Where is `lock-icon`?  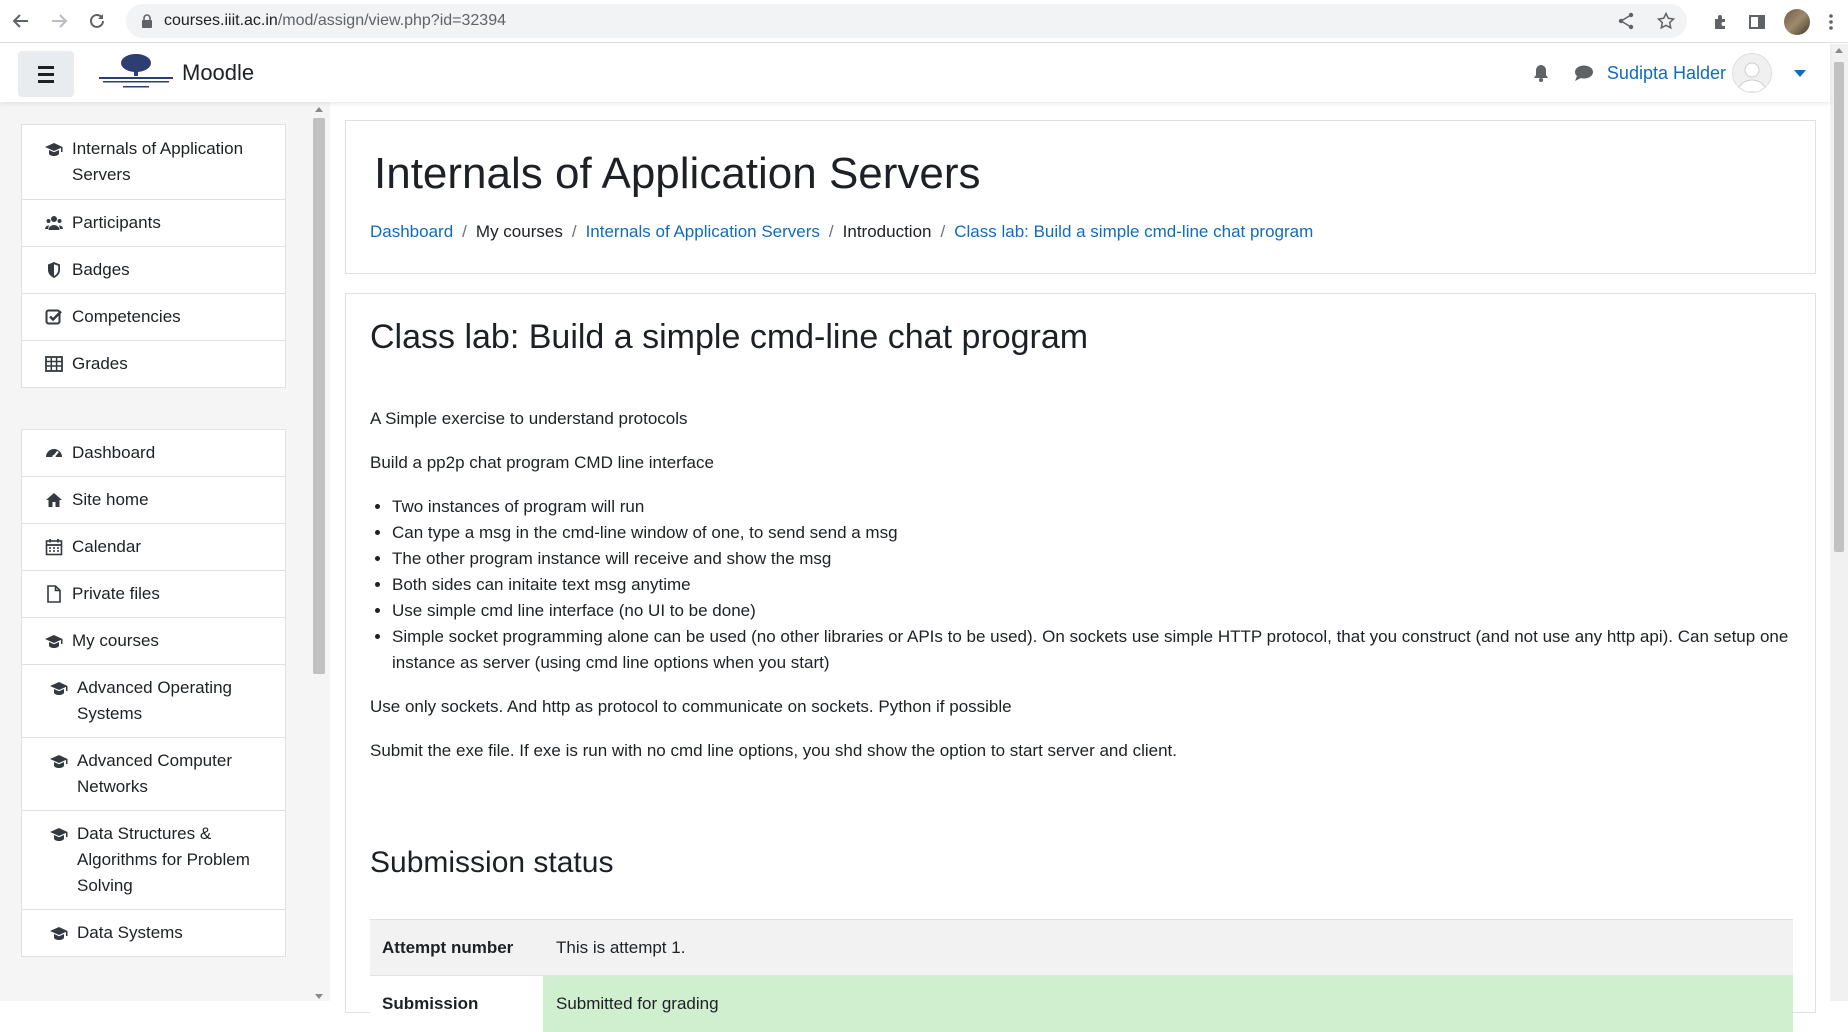 lock-icon is located at coordinates (147, 21).